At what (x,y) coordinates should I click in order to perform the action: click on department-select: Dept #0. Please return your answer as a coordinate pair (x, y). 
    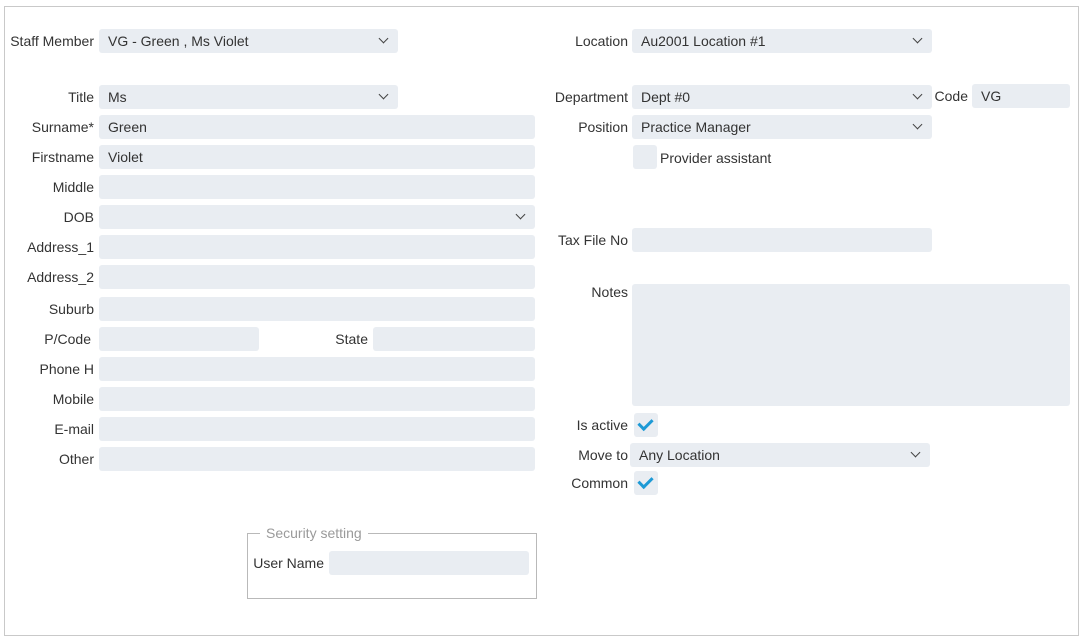
    Looking at the image, I should click on (782, 97).